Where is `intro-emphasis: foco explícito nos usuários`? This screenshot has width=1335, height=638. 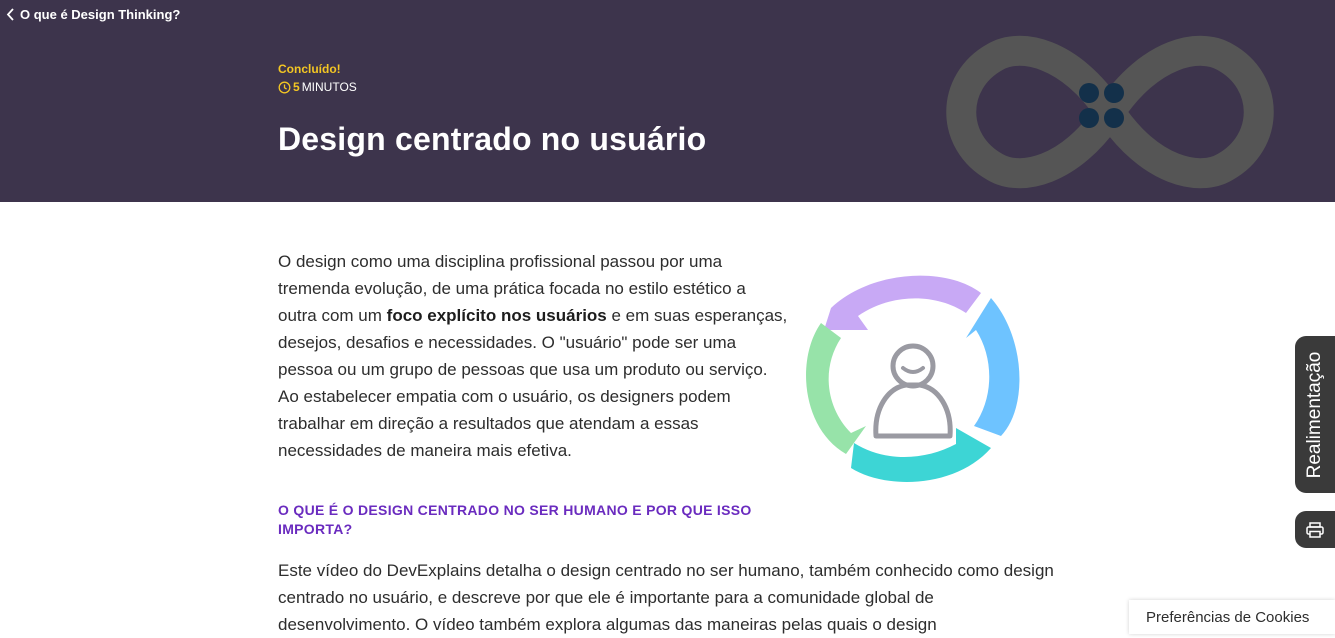 intro-emphasis: foco explícito nos usuários is located at coordinates (496, 315).